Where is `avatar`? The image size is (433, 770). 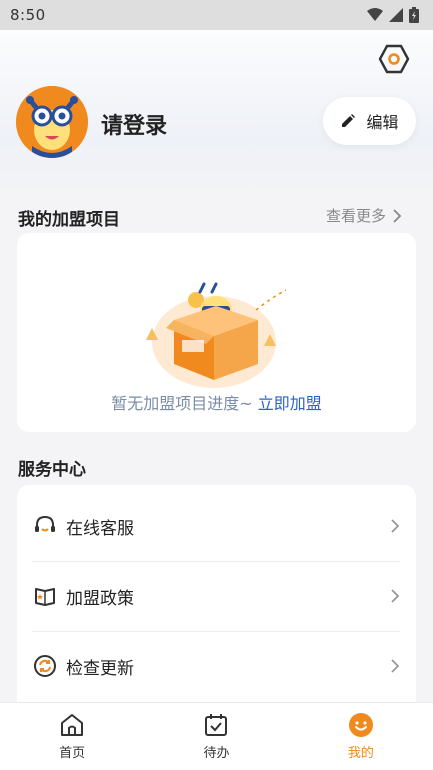
avatar is located at coordinates (52, 122).